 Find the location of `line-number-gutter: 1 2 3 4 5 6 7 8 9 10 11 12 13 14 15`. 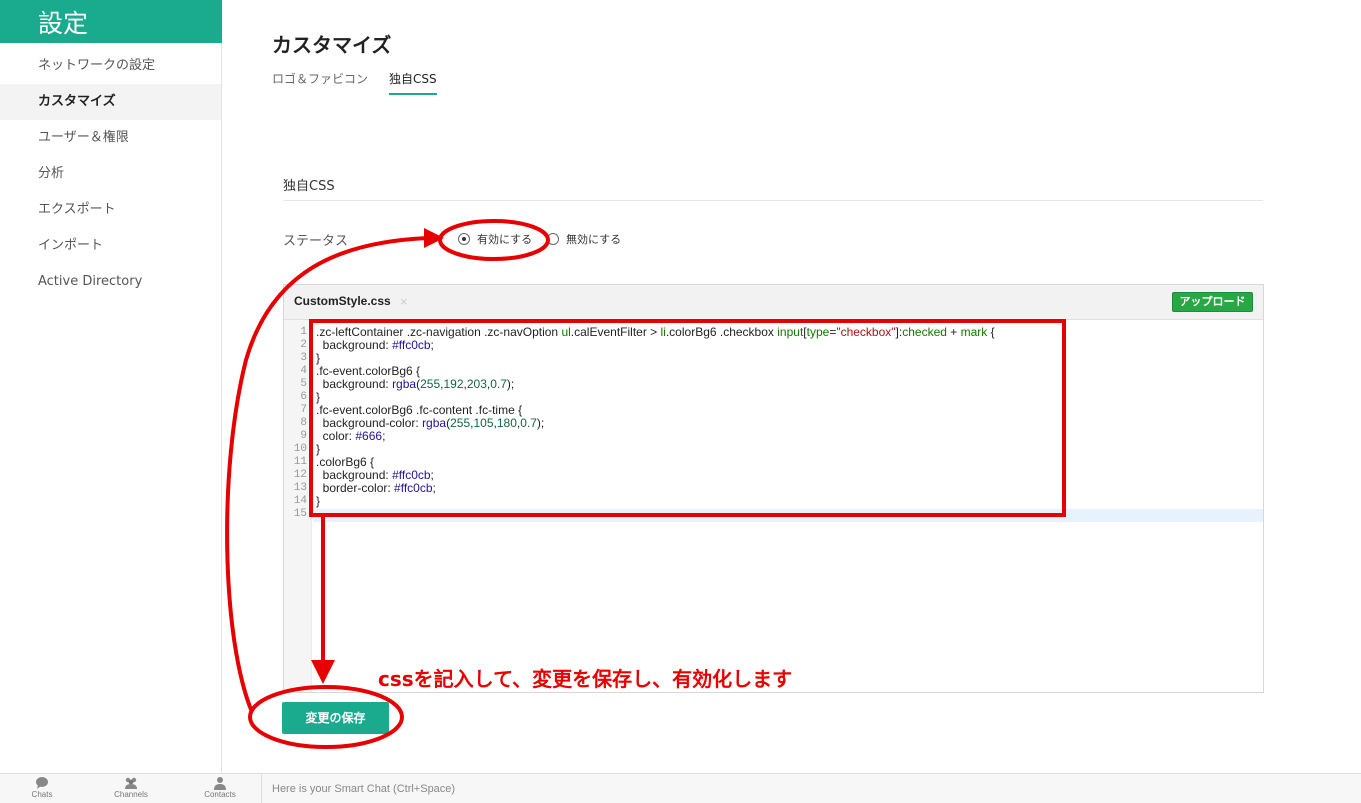

line-number-gutter: 1 2 3 4 5 6 7 8 9 10 11 12 13 14 15 is located at coordinates (298, 506).